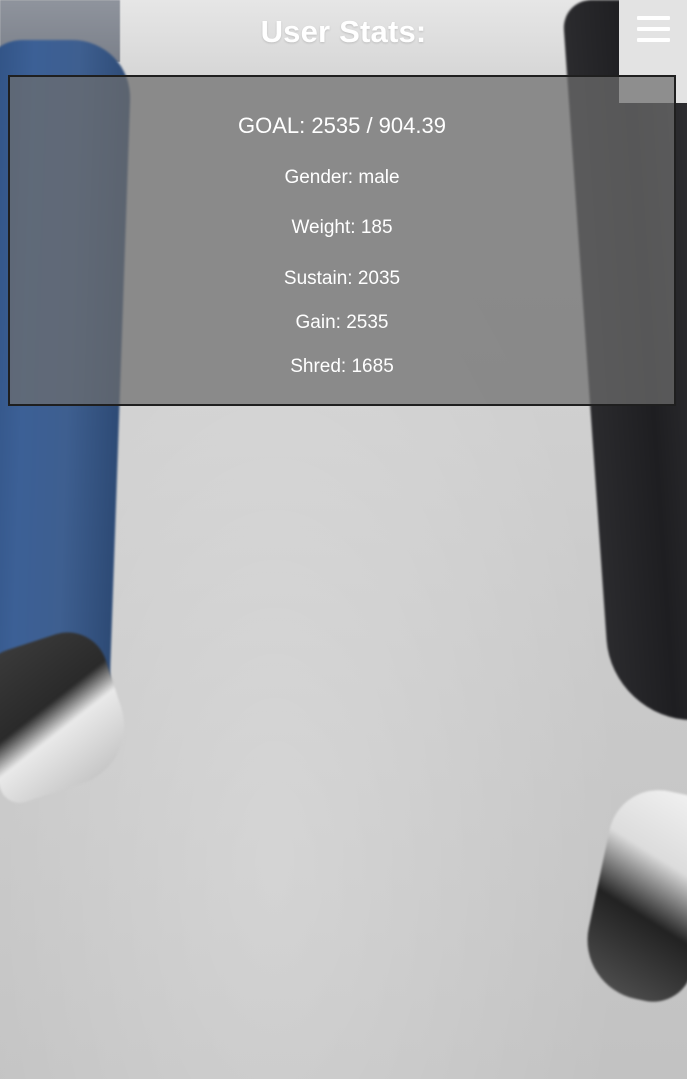 The width and height of the screenshot is (687, 1079). What do you see at coordinates (631, 895) in the screenshot?
I see `background-right-shoe` at bounding box center [631, 895].